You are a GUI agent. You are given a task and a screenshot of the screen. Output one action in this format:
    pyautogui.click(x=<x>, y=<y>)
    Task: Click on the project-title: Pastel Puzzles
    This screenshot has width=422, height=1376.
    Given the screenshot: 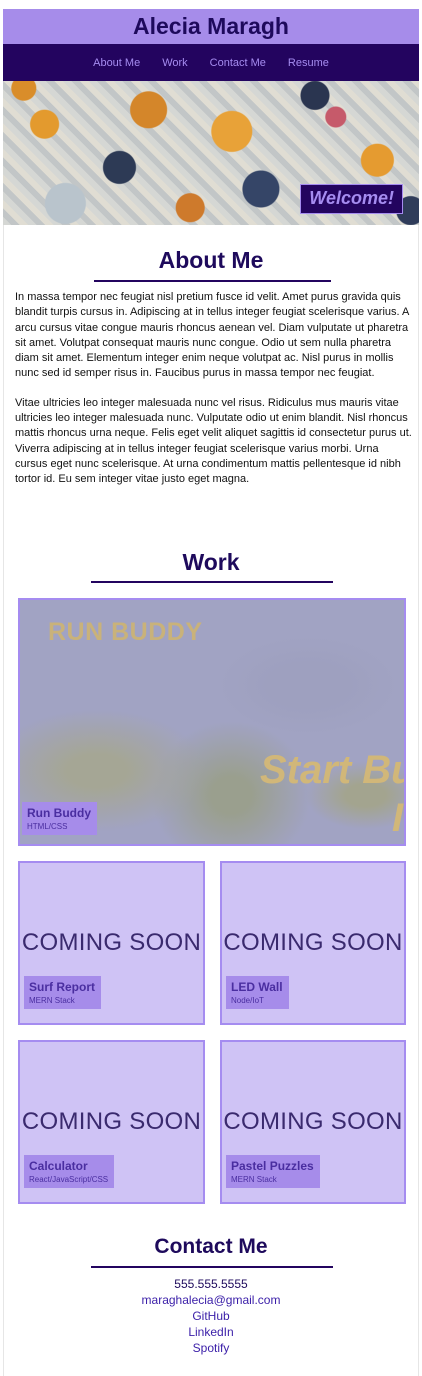 What is the action you would take?
    pyautogui.click(x=272, y=1166)
    